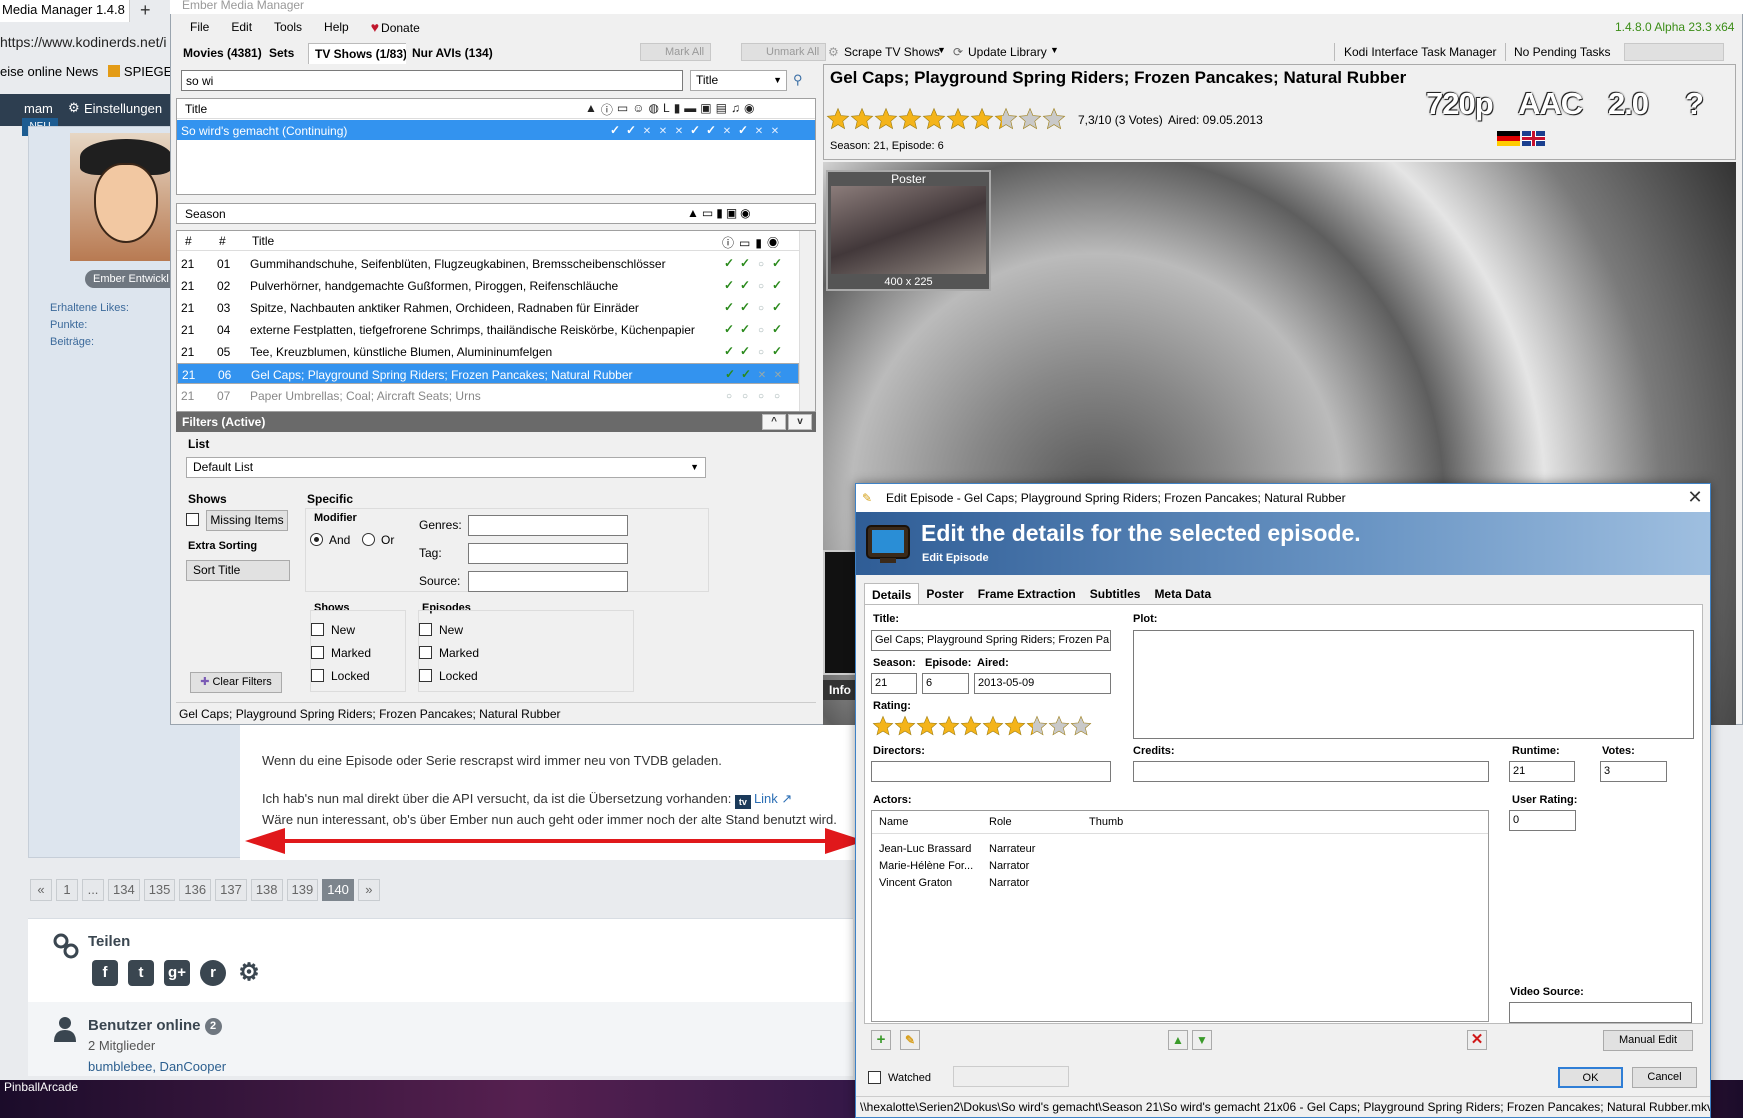 This screenshot has height=1118, width=1743. Describe the element at coordinates (177, 973) in the screenshot. I see `google-plus-icon: g+` at that location.